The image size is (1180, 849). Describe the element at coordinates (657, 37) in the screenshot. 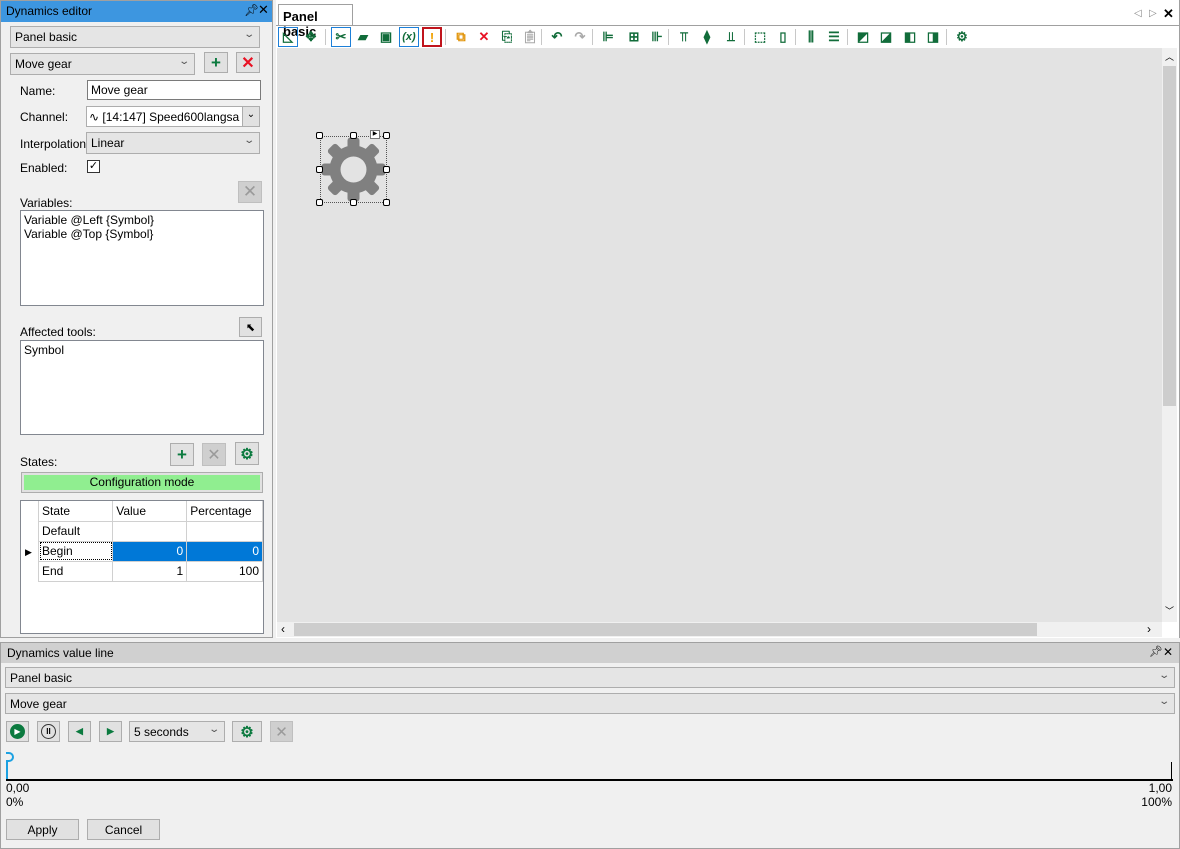

I see `align-right-icon: ⊪` at that location.